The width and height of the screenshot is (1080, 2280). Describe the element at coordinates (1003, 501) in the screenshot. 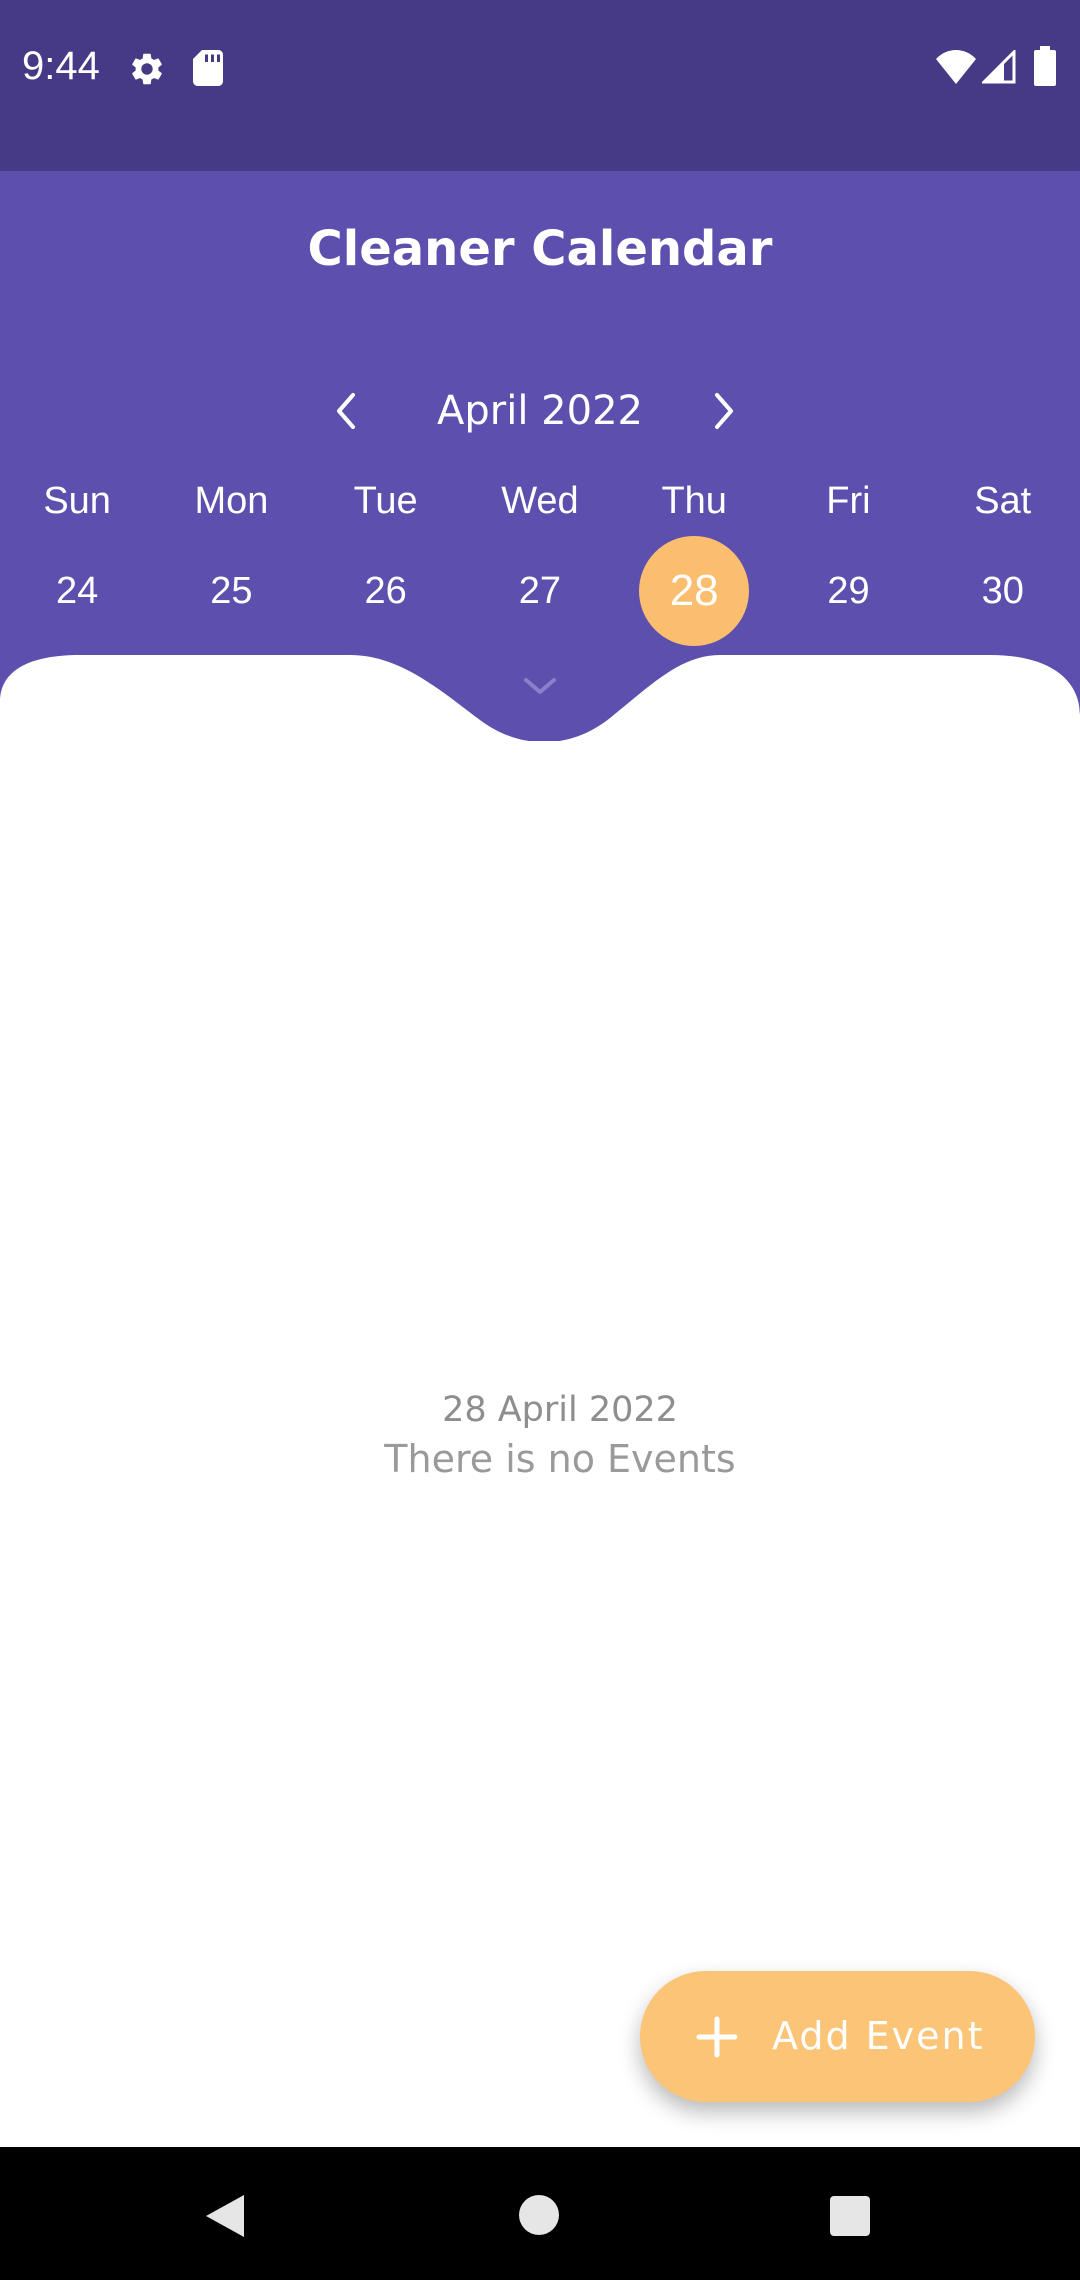

I see `weekday-label: Sat` at that location.